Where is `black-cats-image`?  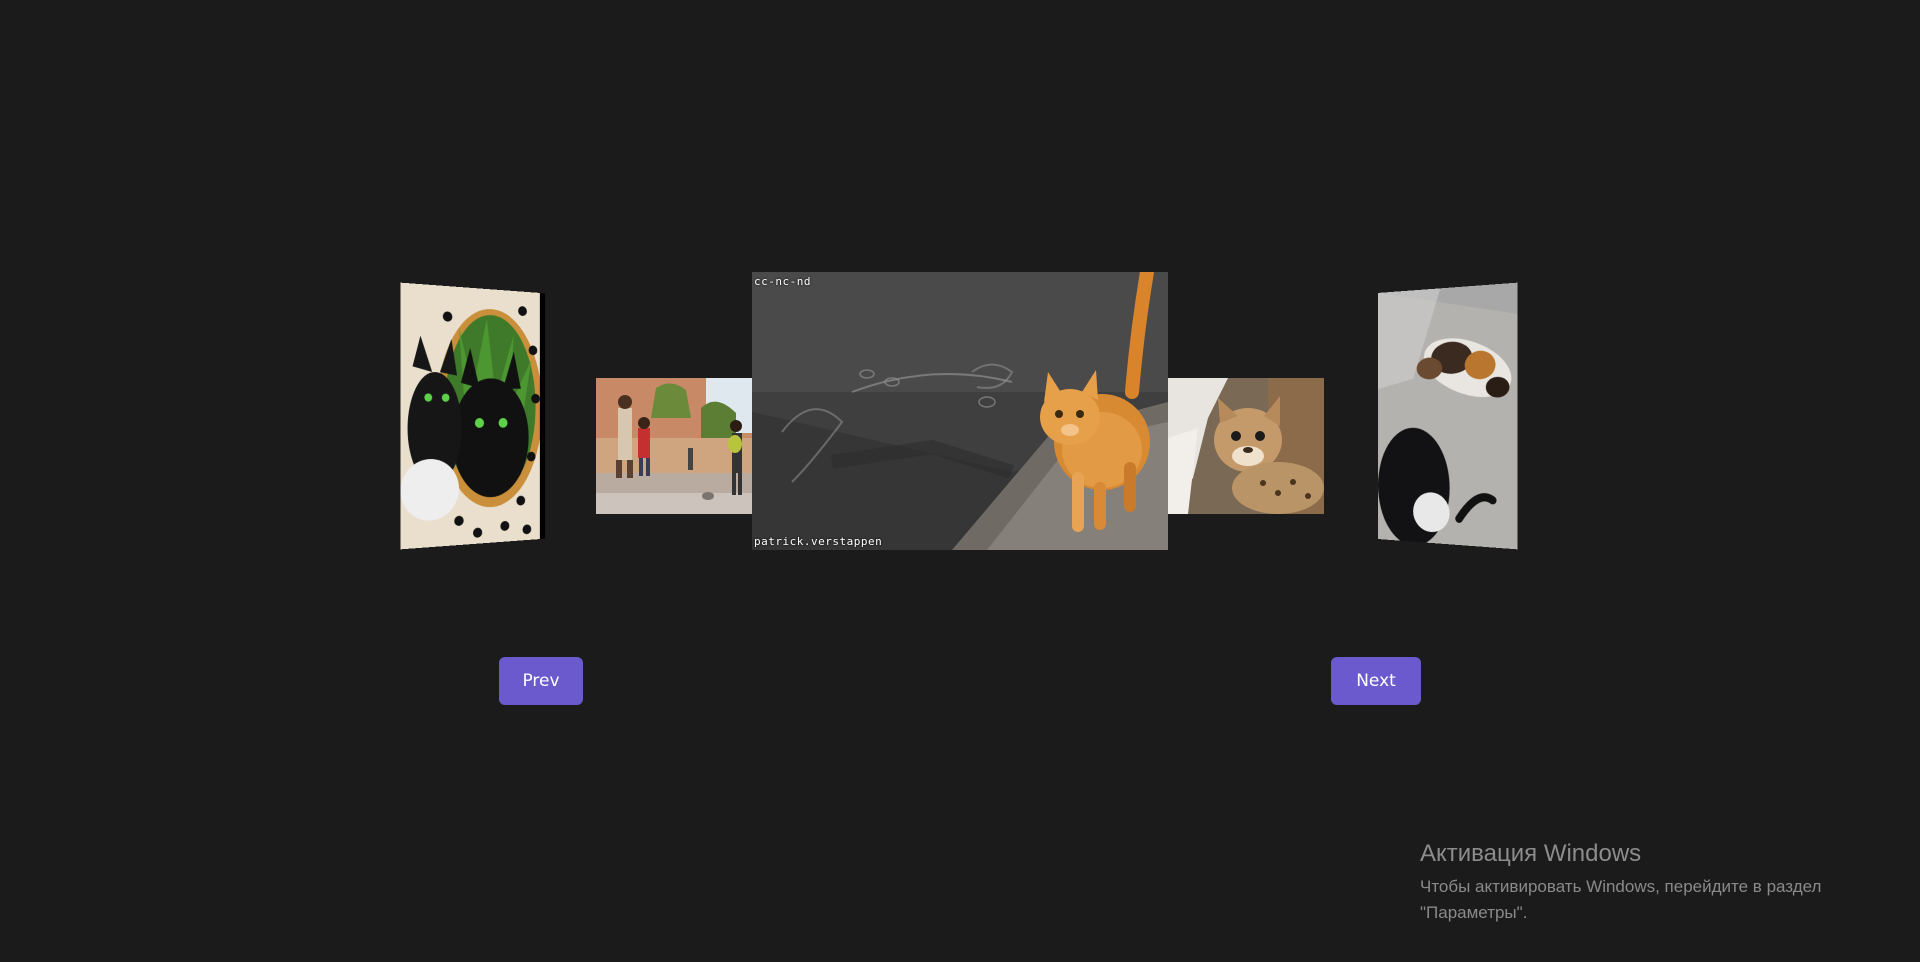
black-cats-image is located at coordinates (470, 416).